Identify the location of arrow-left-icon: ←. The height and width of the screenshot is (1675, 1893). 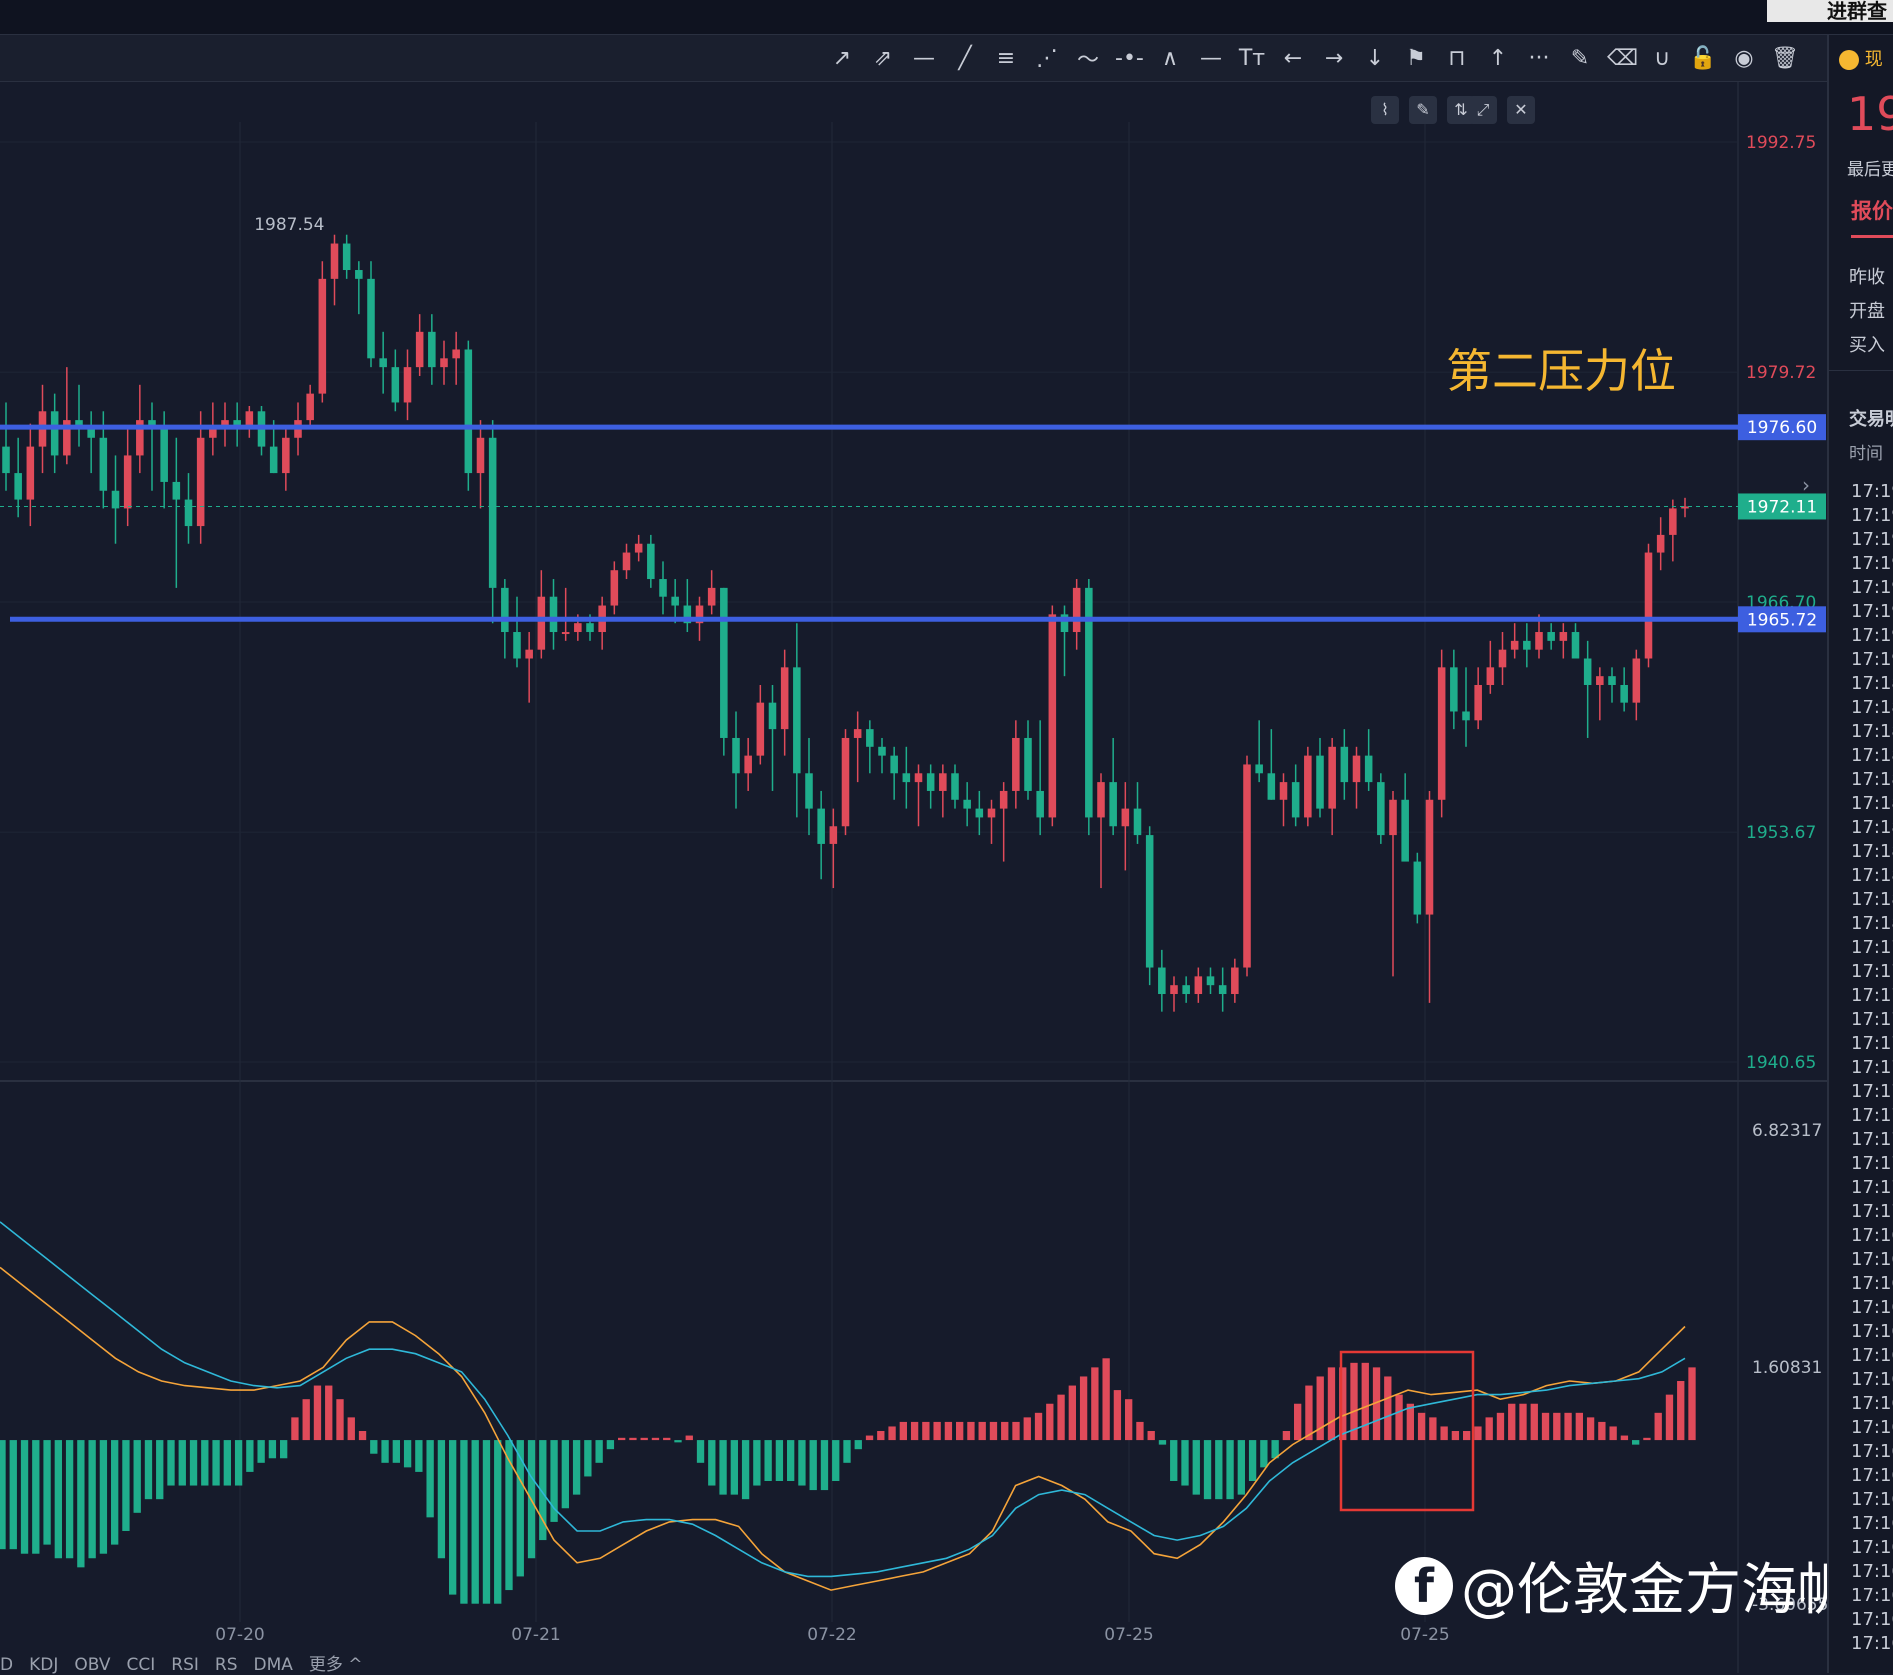
(1293, 58).